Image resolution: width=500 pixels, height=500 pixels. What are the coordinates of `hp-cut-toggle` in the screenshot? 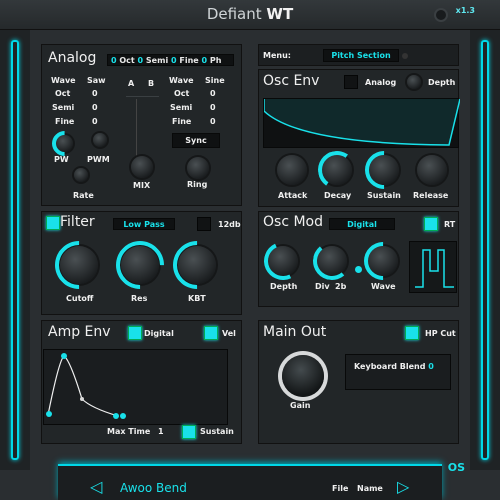 It's located at (412, 333).